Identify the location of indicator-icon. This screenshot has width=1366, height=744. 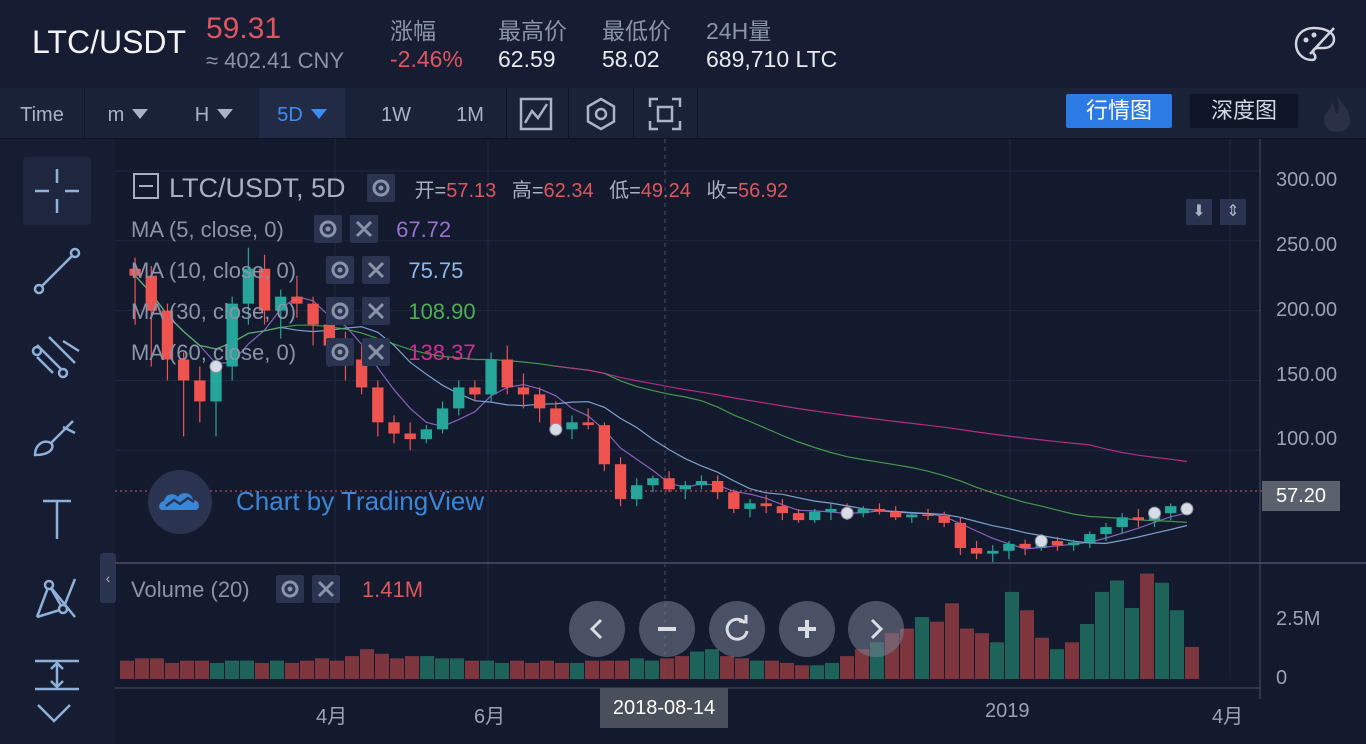
(536, 114).